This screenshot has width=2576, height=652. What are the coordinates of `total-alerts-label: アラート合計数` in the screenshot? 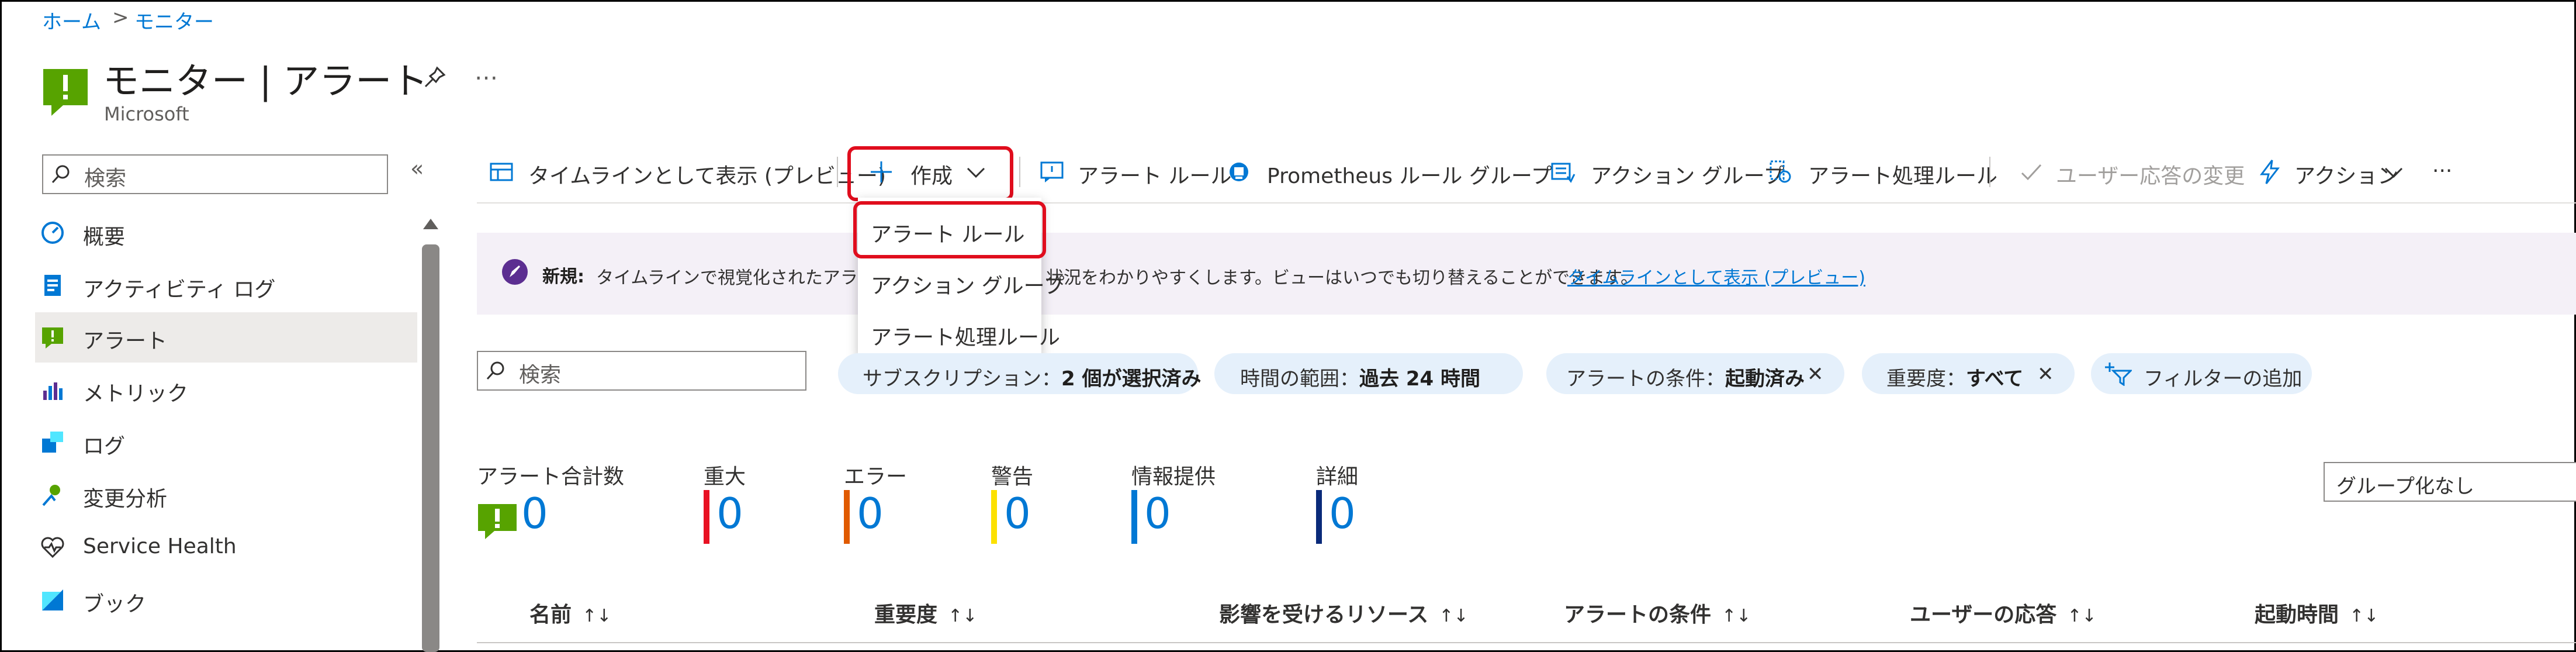 It's located at (551, 477).